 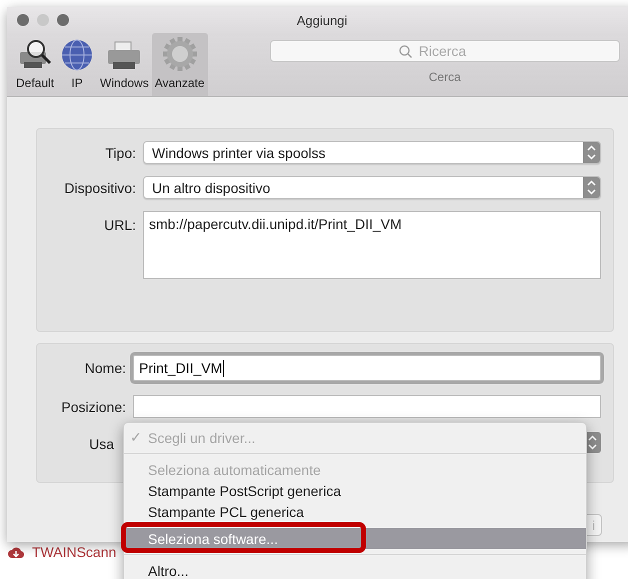 I want to click on popup-select: Un altro dispositivo, so click(x=372, y=187).